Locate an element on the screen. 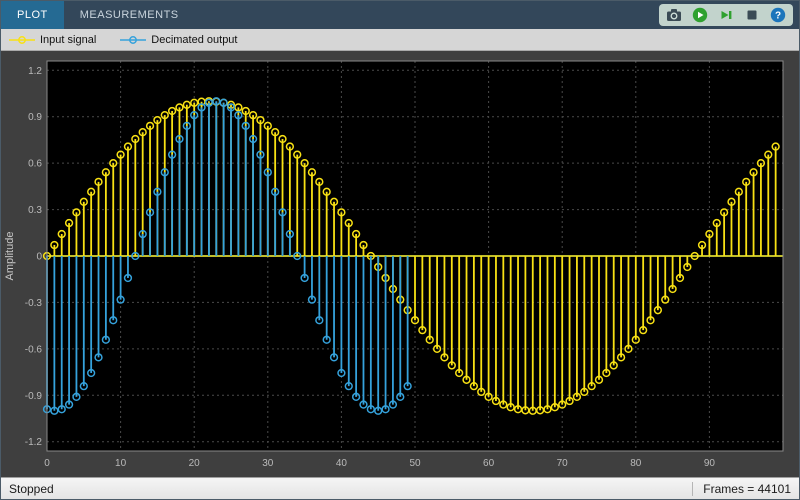 The image size is (800, 500). run-button is located at coordinates (700, 15).